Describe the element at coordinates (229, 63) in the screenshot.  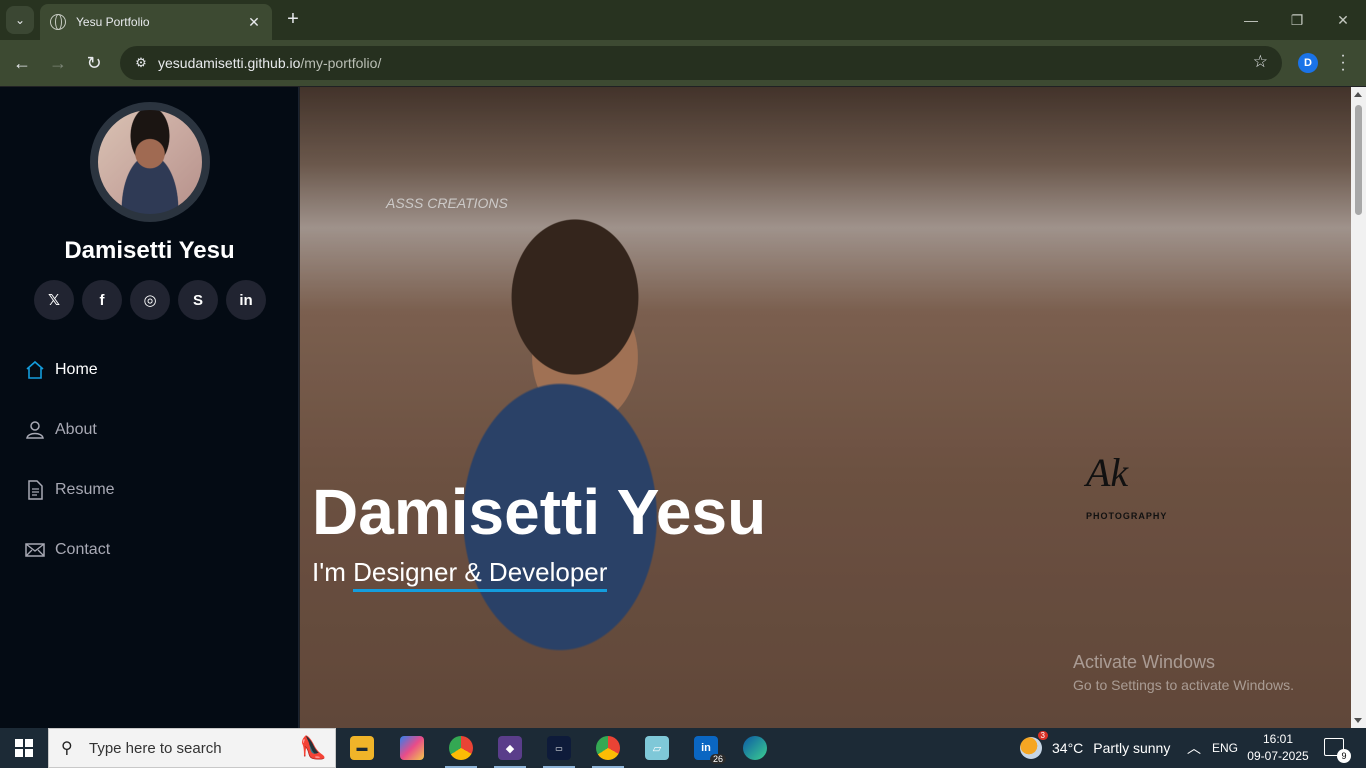
I see `url-host: yesudamisetti.github.io` at that location.